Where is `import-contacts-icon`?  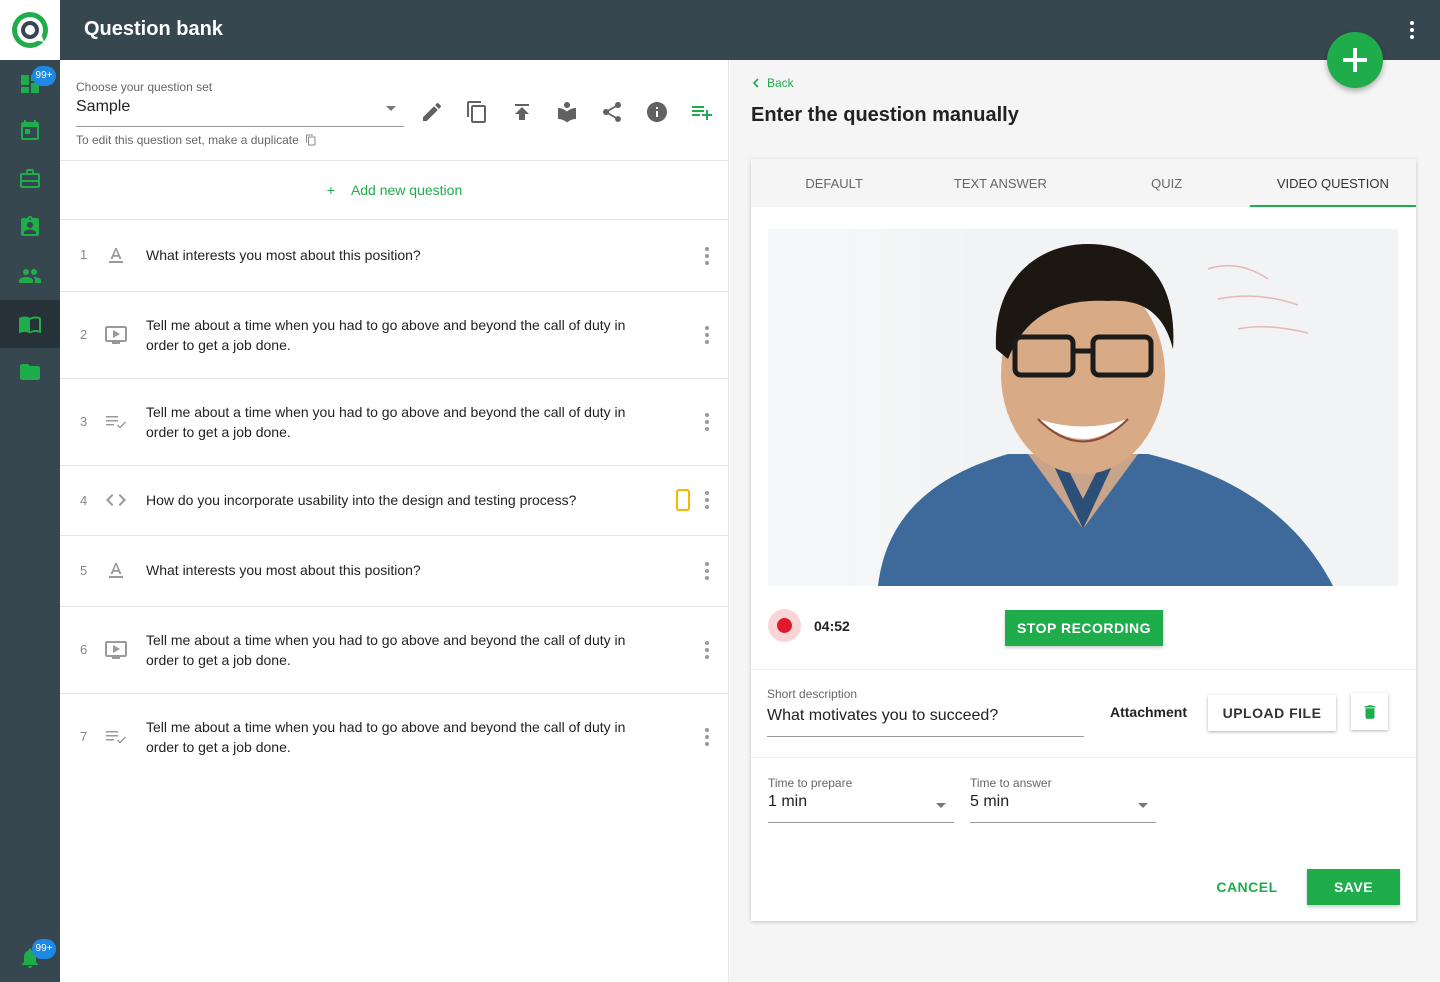 import-contacts-icon is located at coordinates (567, 112).